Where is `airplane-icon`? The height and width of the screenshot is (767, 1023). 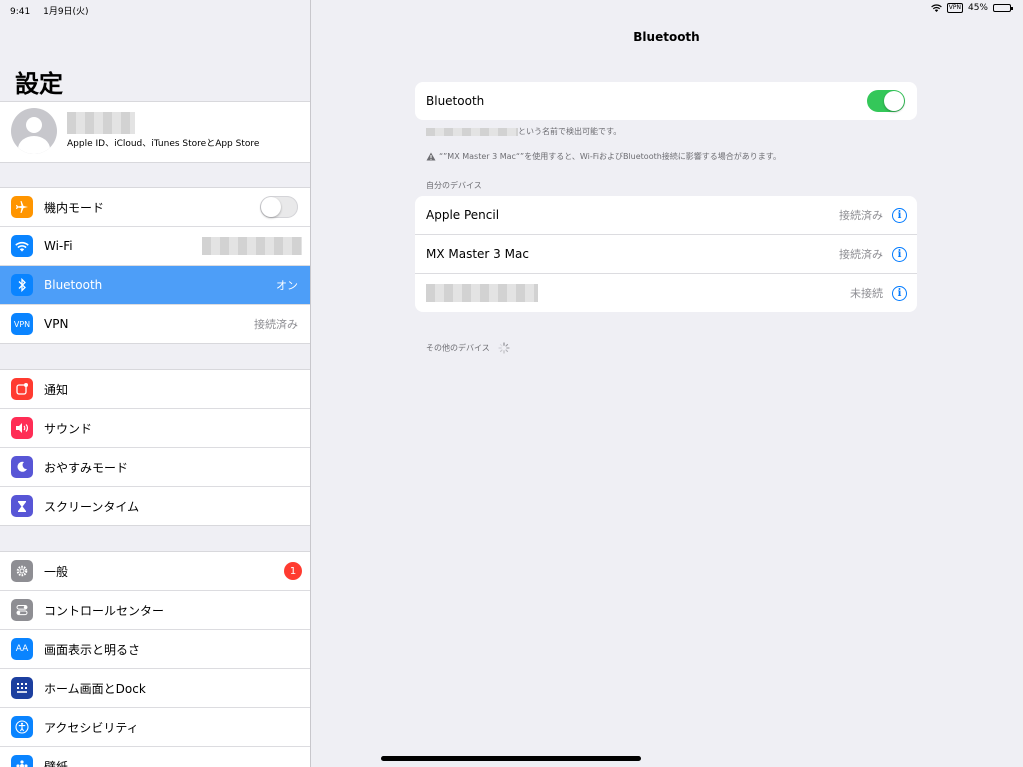
airplane-icon is located at coordinates (22, 207).